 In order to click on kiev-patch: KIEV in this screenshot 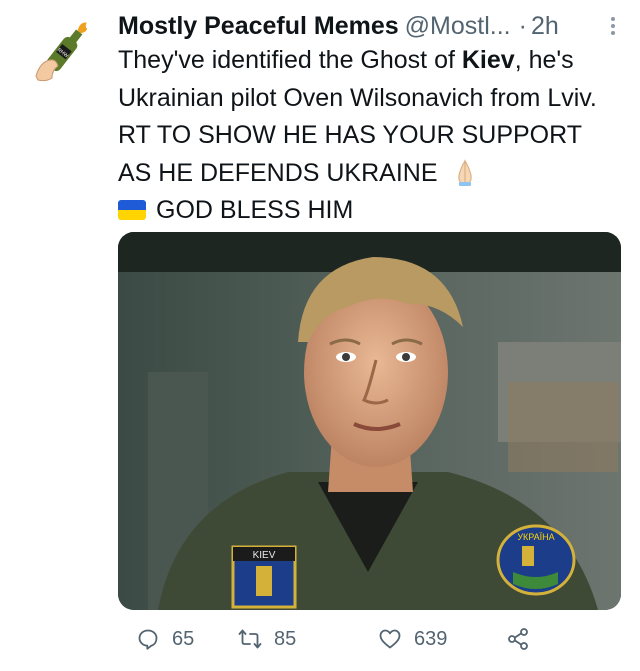, I will do `click(264, 577)`.